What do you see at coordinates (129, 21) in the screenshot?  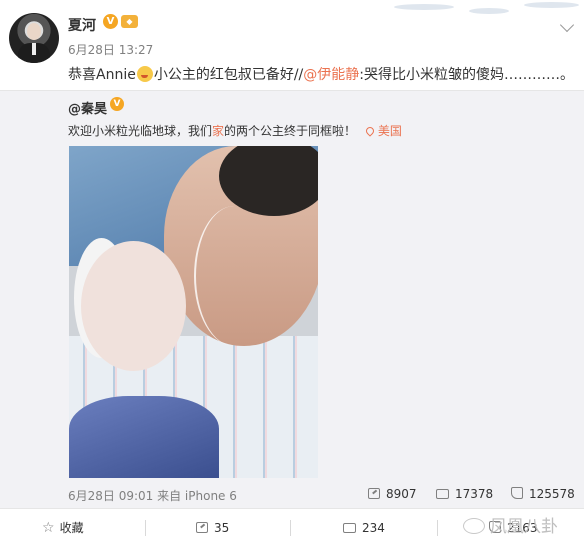 I see `level-badge-icon: ◆` at bounding box center [129, 21].